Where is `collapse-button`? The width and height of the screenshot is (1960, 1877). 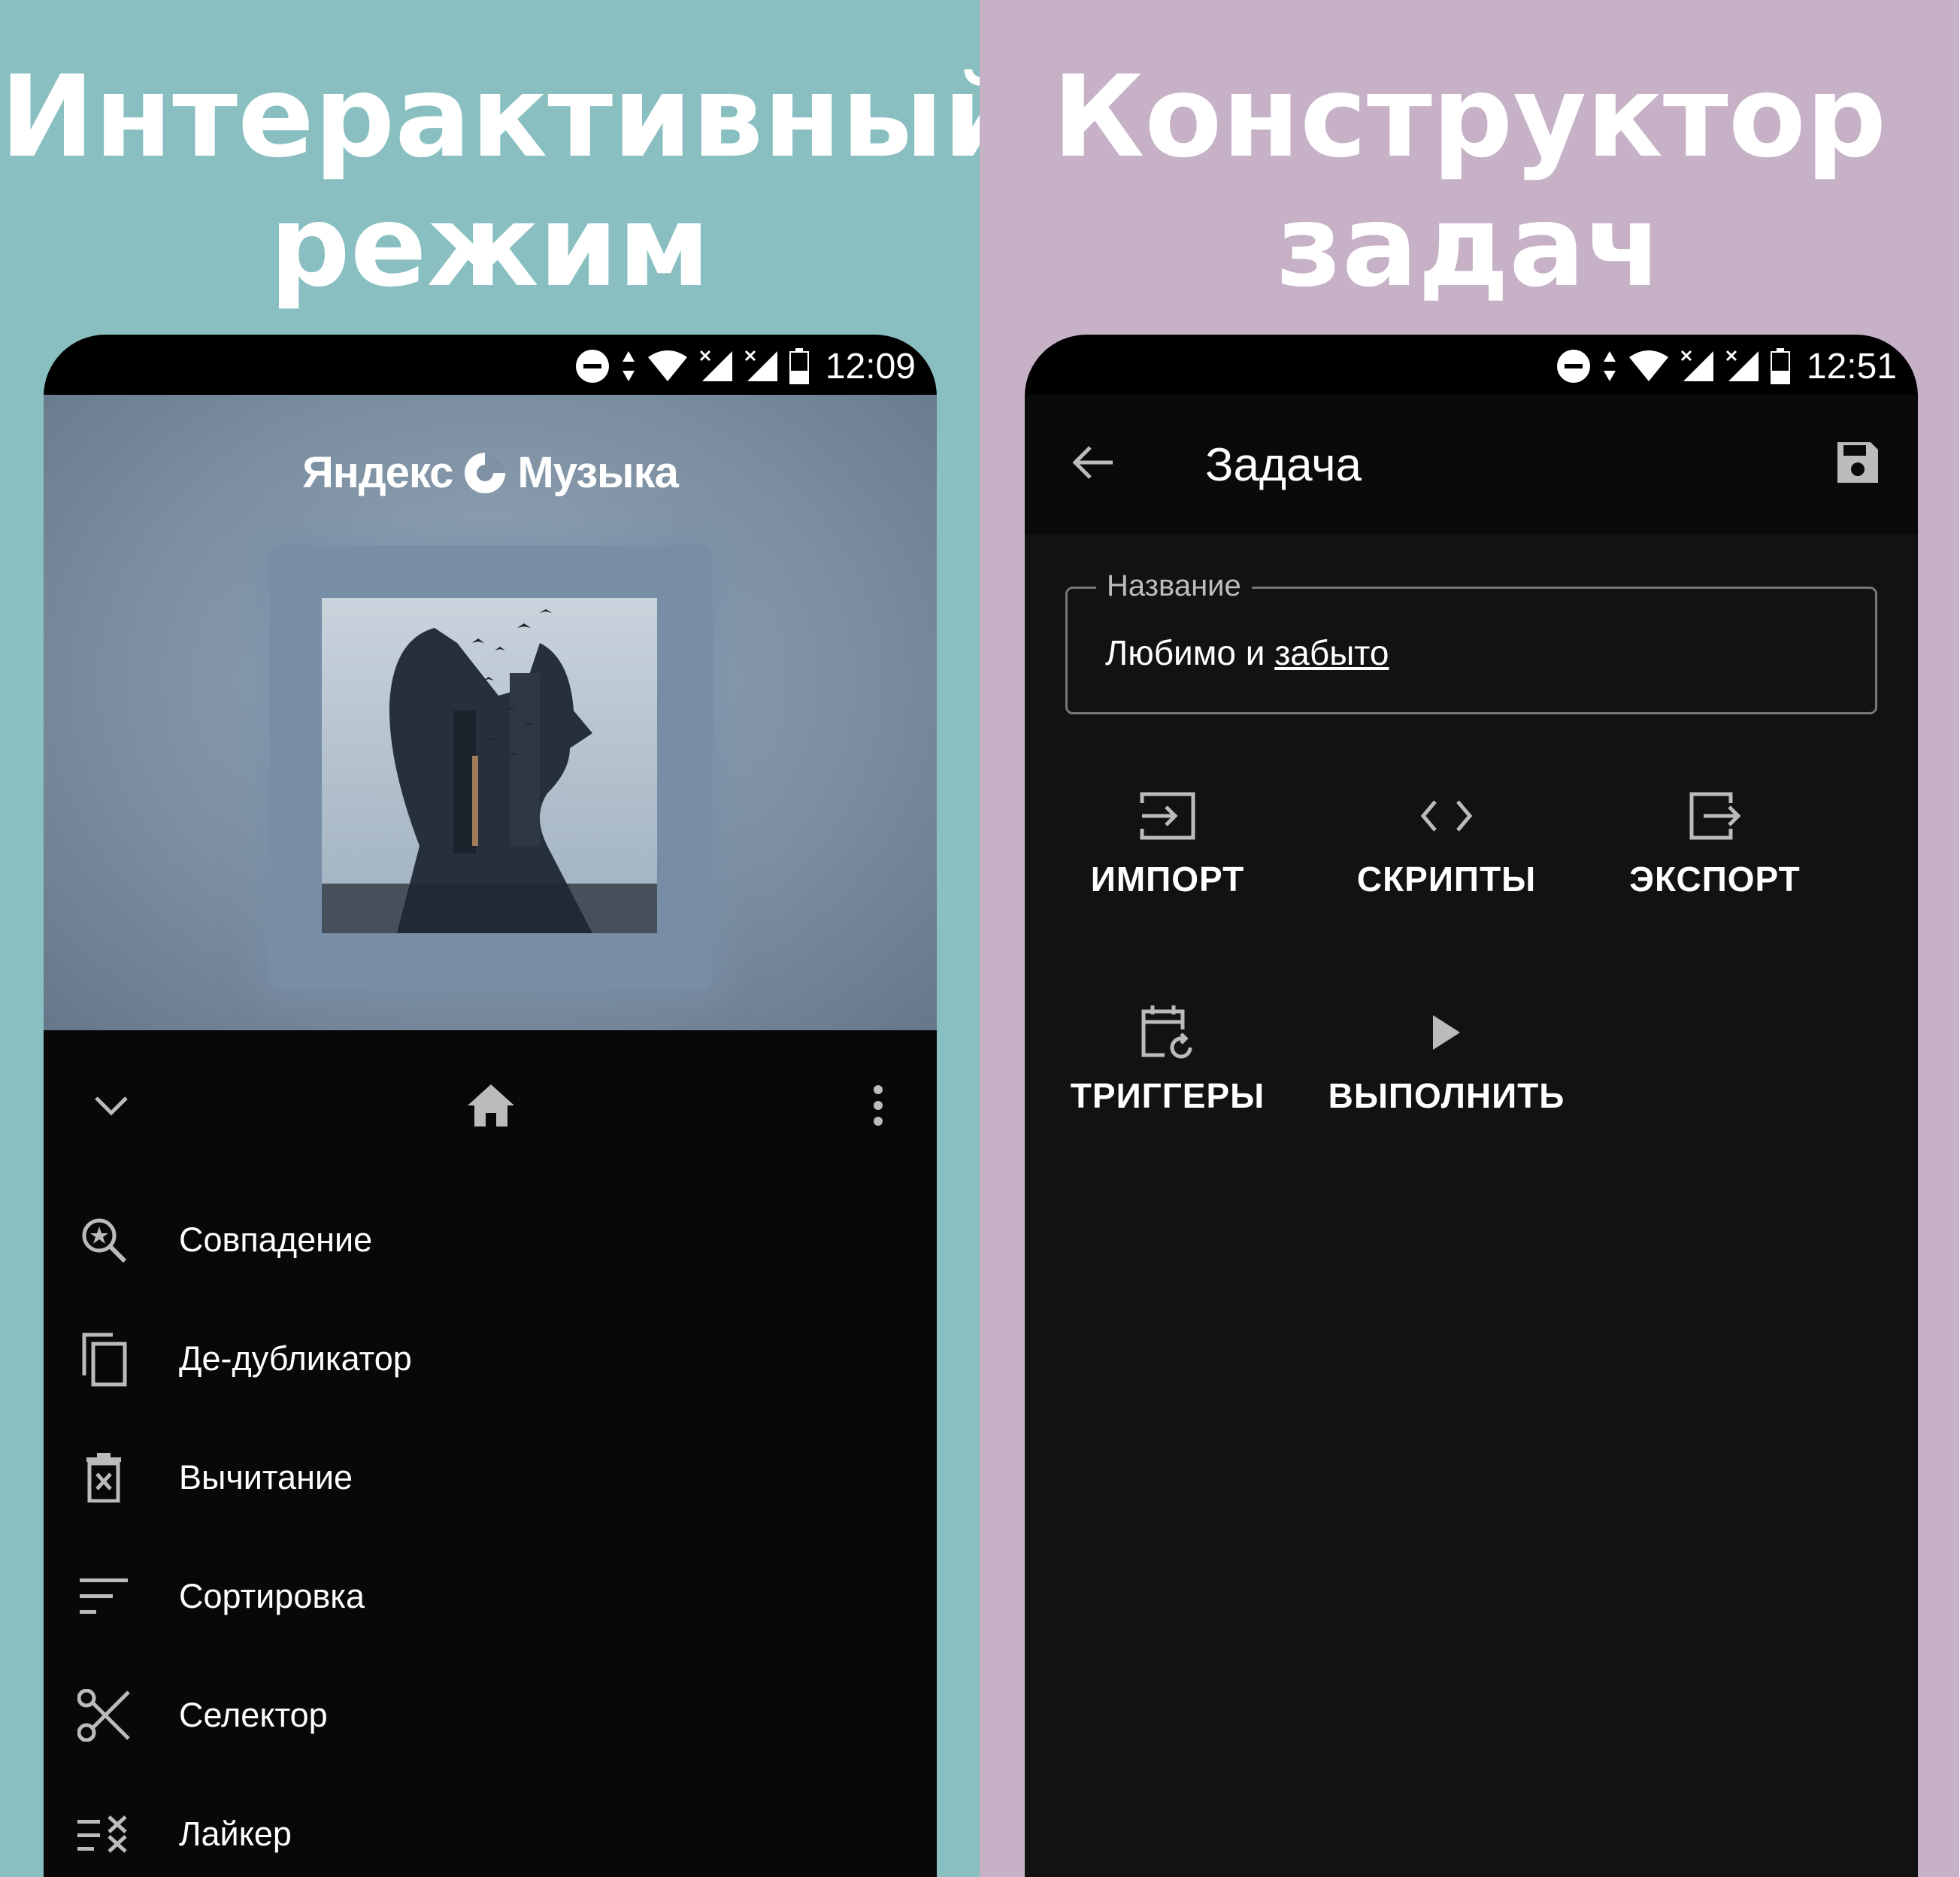
collapse-button is located at coordinates (111, 1105).